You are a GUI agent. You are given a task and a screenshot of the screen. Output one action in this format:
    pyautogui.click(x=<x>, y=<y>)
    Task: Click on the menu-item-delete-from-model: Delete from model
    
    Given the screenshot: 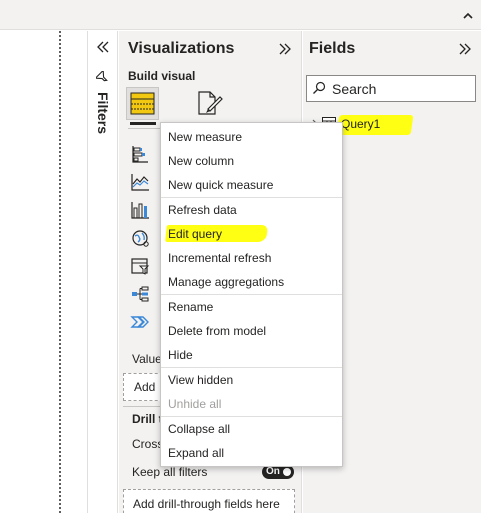 What is the action you would take?
    pyautogui.click(x=217, y=331)
    